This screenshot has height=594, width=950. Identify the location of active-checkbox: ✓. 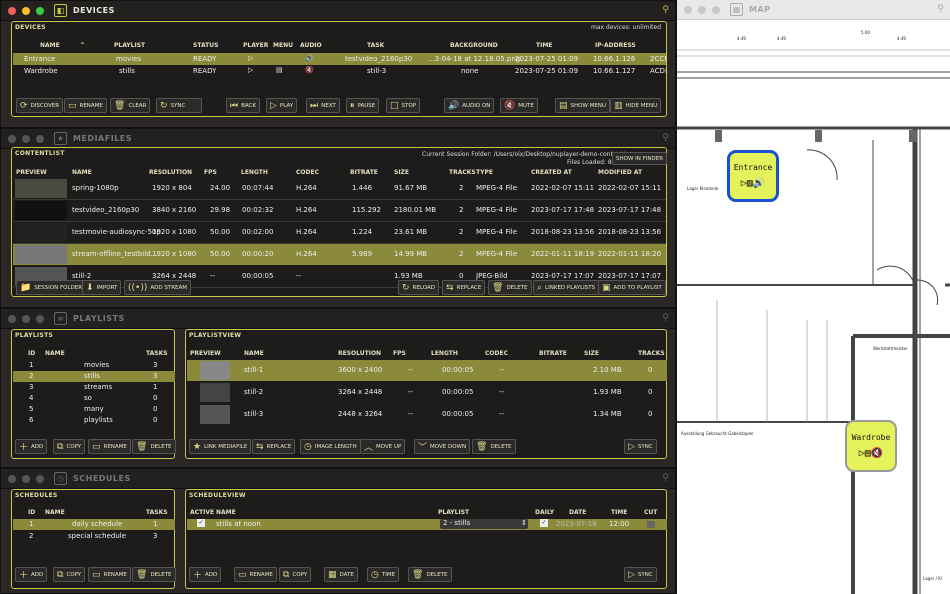
(201, 523).